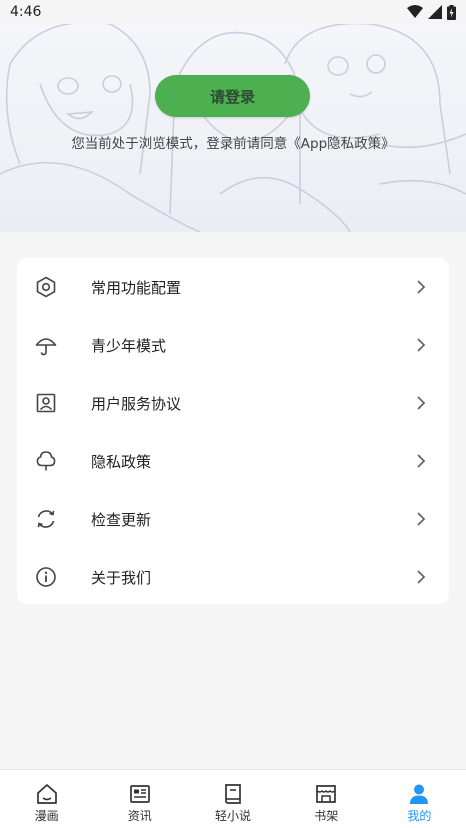 The image size is (466, 828). Describe the element at coordinates (233, 461) in the screenshot. I see `menu-item-privacy-policy: 隐私政策` at that location.